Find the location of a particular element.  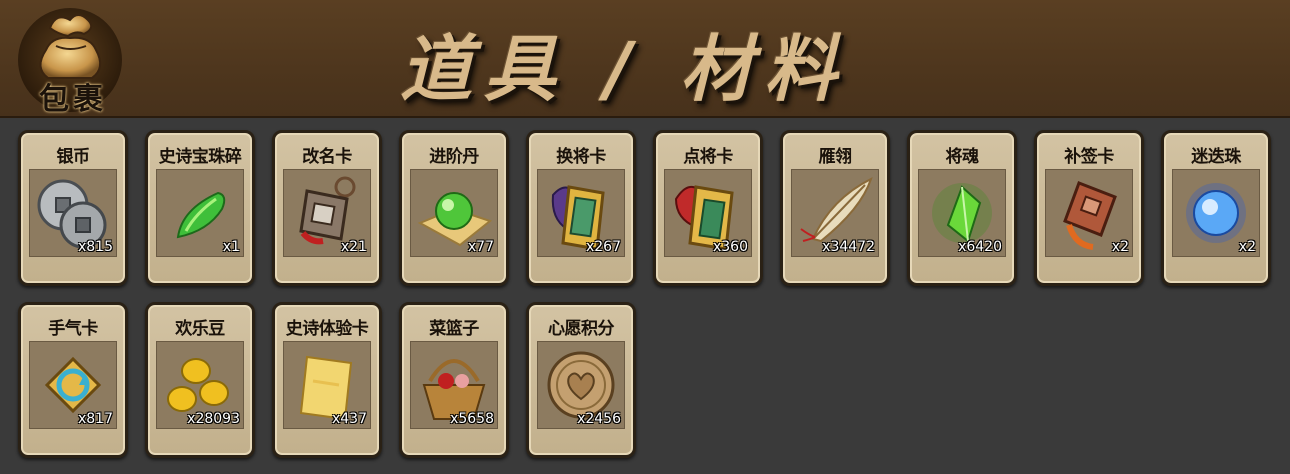

item-card-silver-coin: 银币 x815 is located at coordinates (73, 208).